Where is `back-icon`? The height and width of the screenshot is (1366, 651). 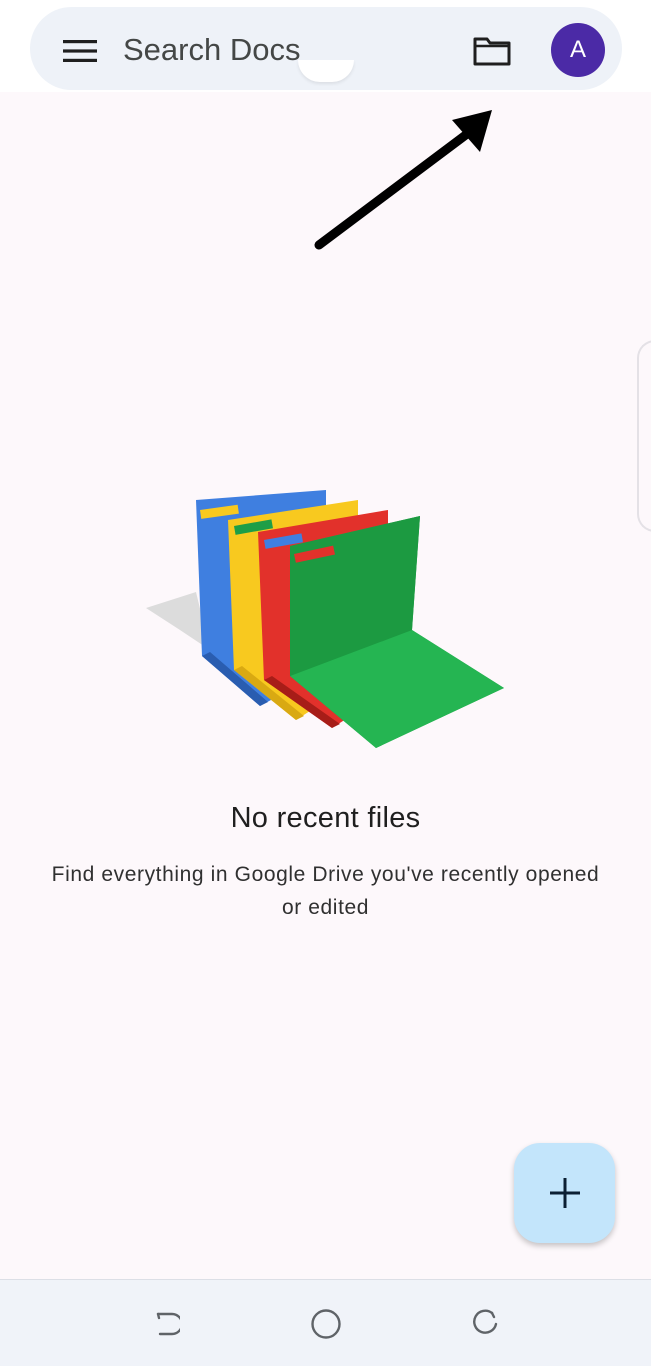 back-icon is located at coordinates (168, 1324).